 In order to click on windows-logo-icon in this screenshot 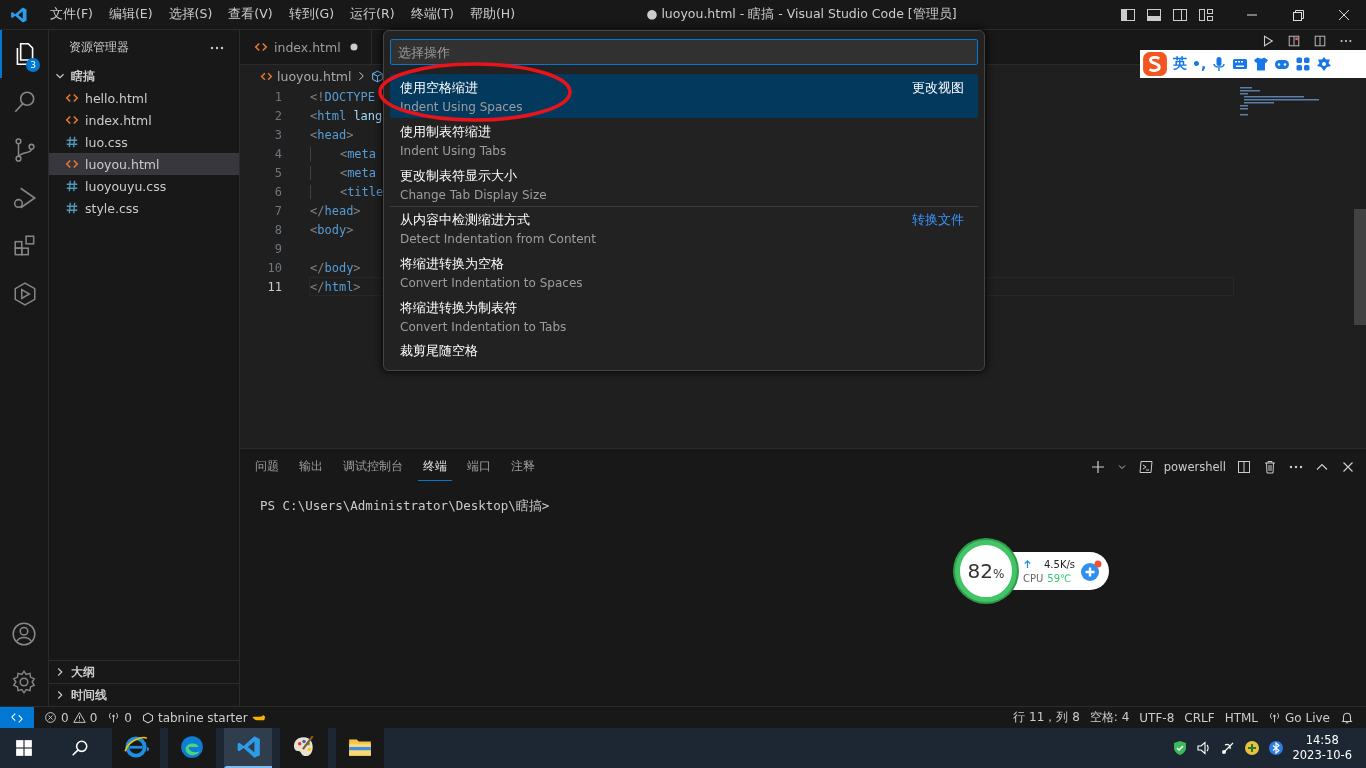, I will do `click(24, 748)`.